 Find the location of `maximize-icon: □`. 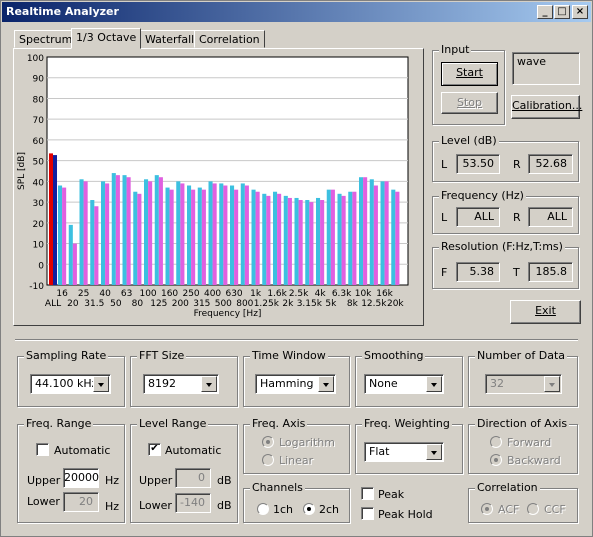

maximize-icon: □ is located at coordinates (562, 12).